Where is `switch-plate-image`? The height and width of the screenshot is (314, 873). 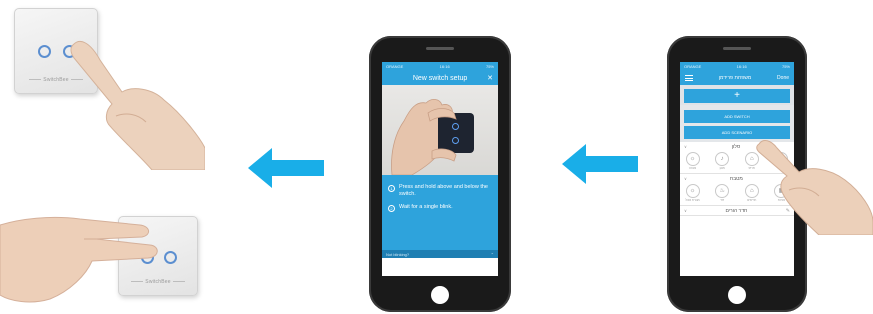
switch-plate-image is located at coordinates (456, 133).